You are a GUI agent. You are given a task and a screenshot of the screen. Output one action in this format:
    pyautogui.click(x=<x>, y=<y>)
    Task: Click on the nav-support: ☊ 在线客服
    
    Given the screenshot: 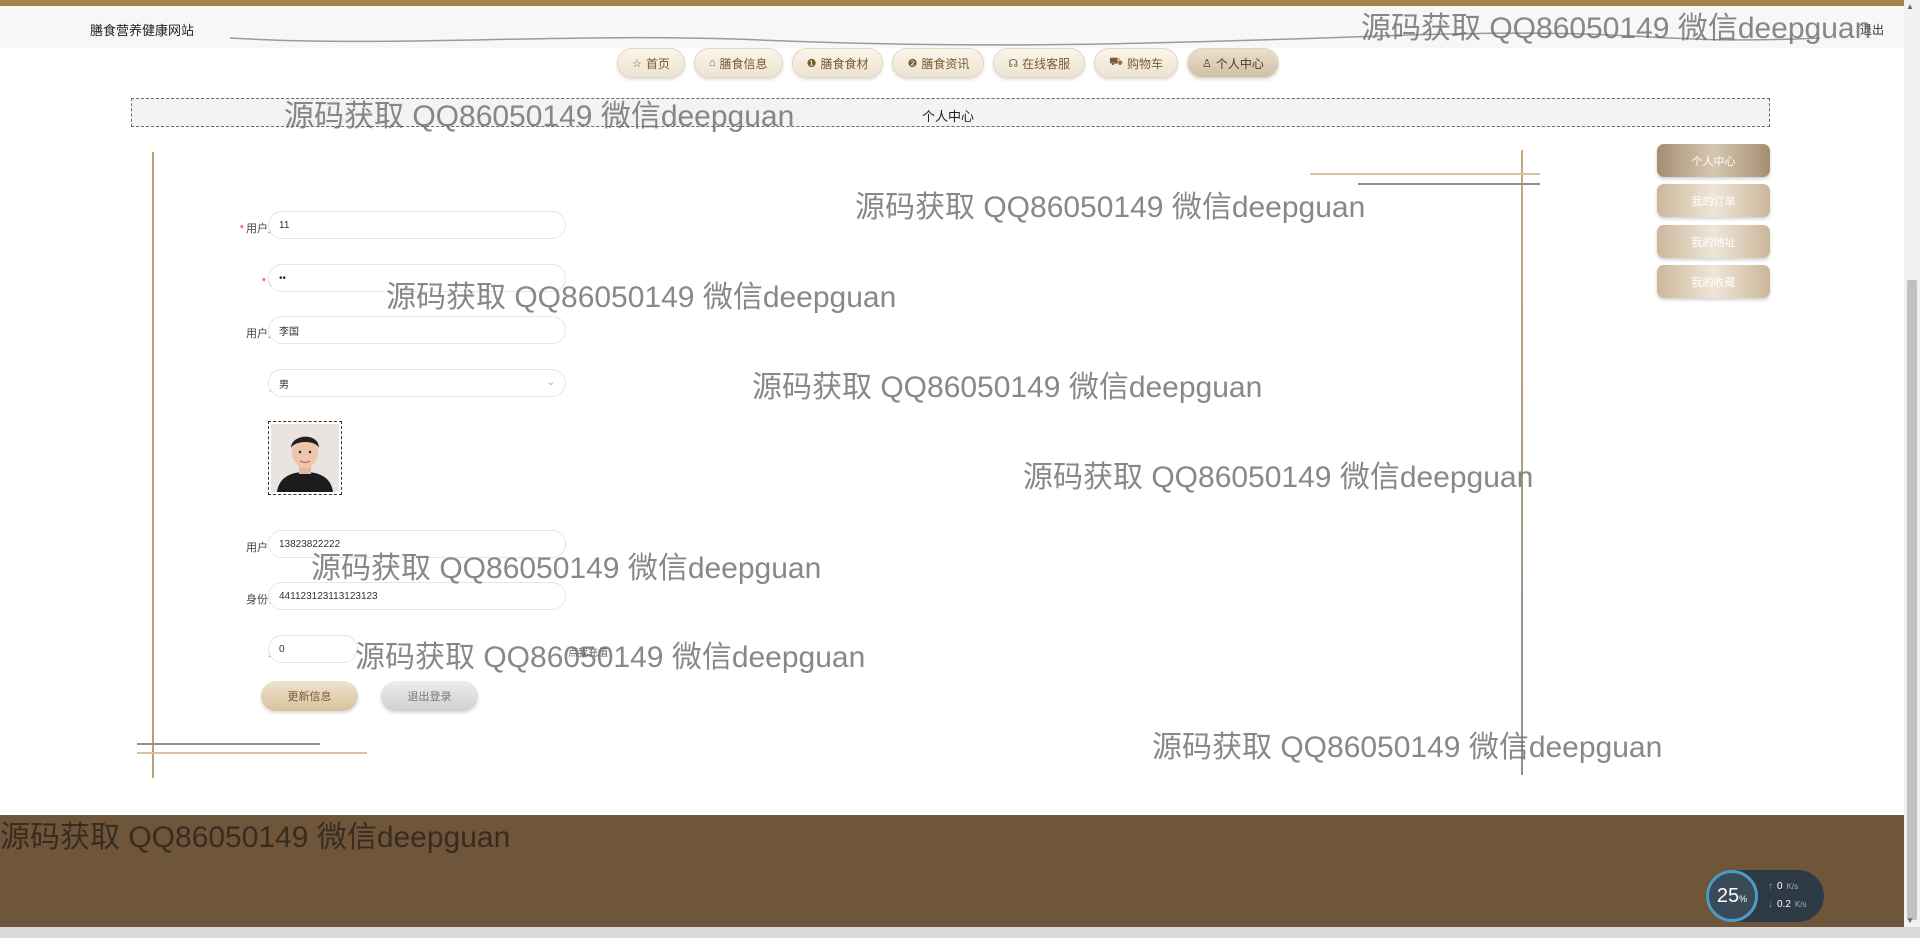 What is the action you would take?
    pyautogui.click(x=1039, y=63)
    